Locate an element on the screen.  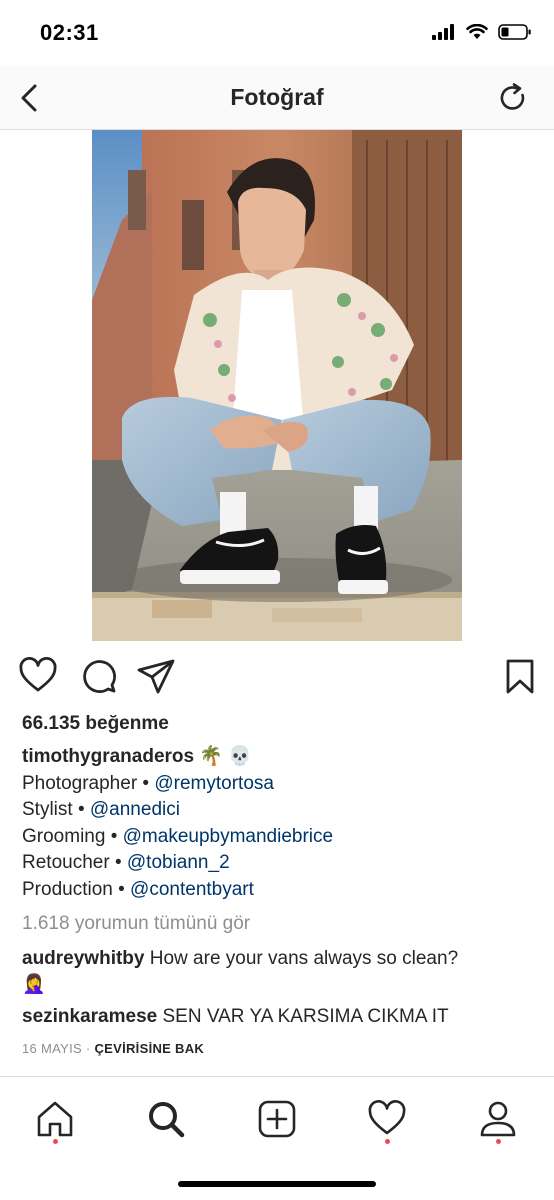
credit-mention: @remytortosa is located at coordinates (214, 783).